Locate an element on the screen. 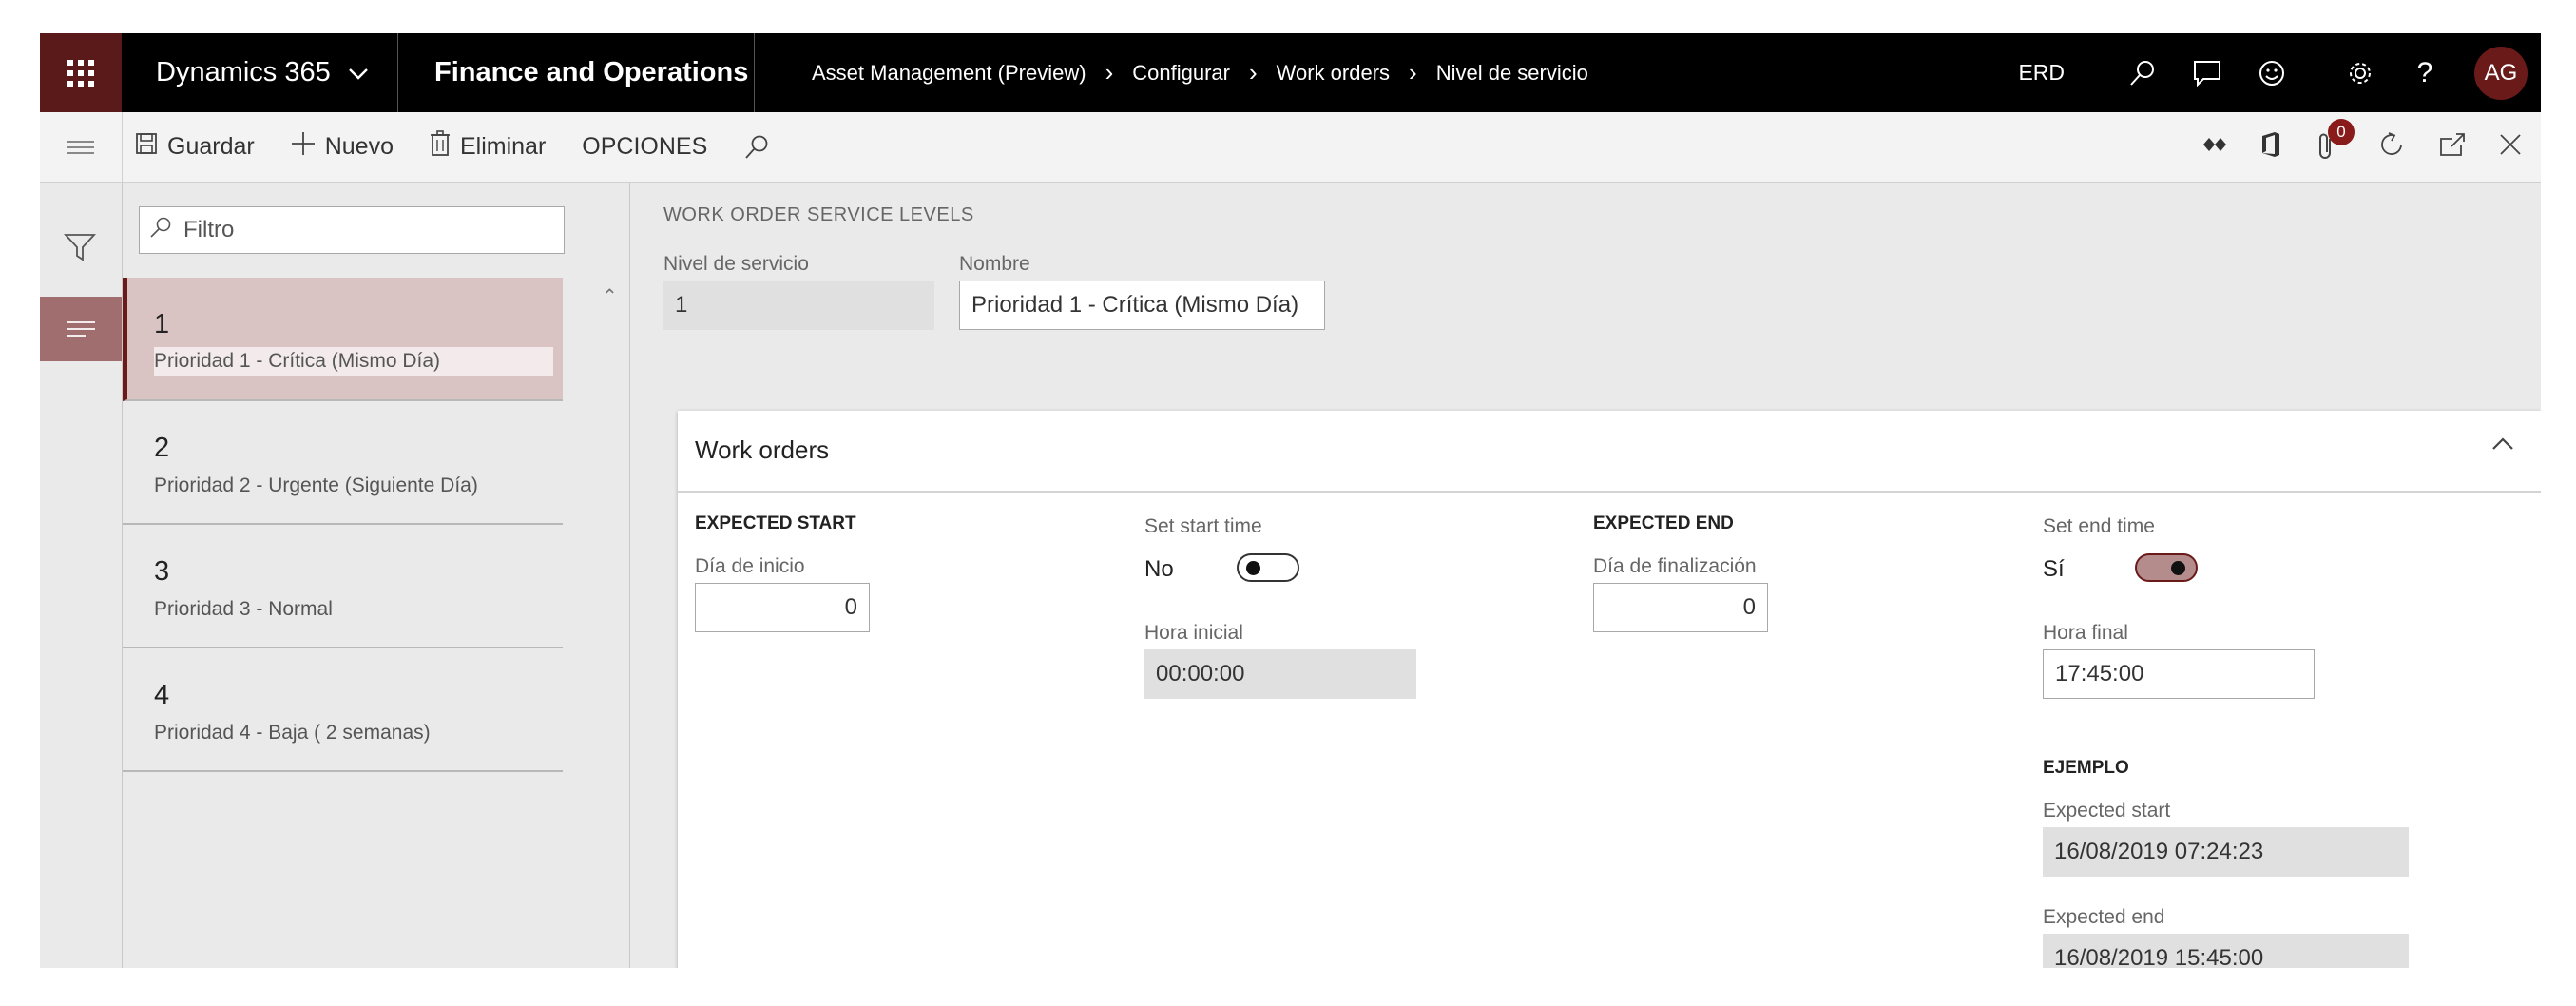  new-label: Nuevo is located at coordinates (359, 146).